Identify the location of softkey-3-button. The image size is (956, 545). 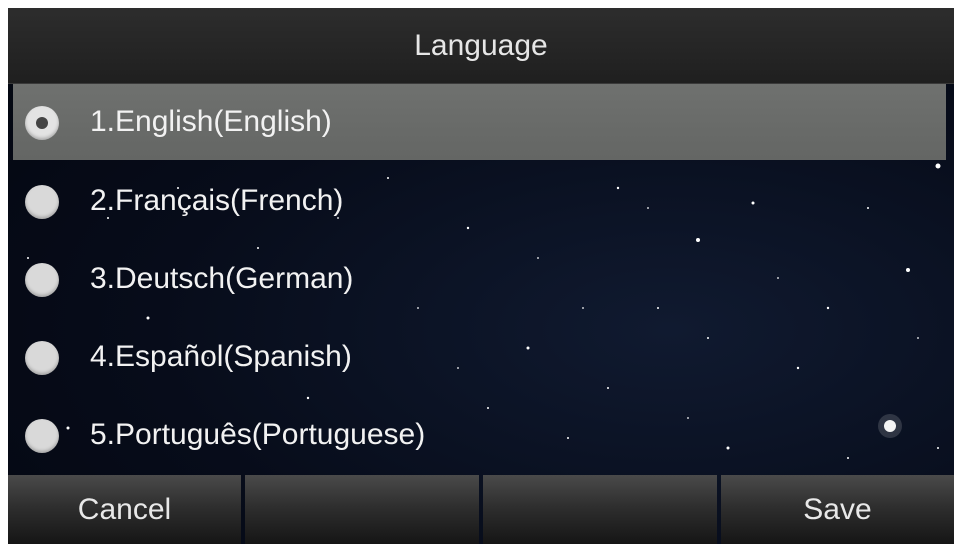
(600, 509).